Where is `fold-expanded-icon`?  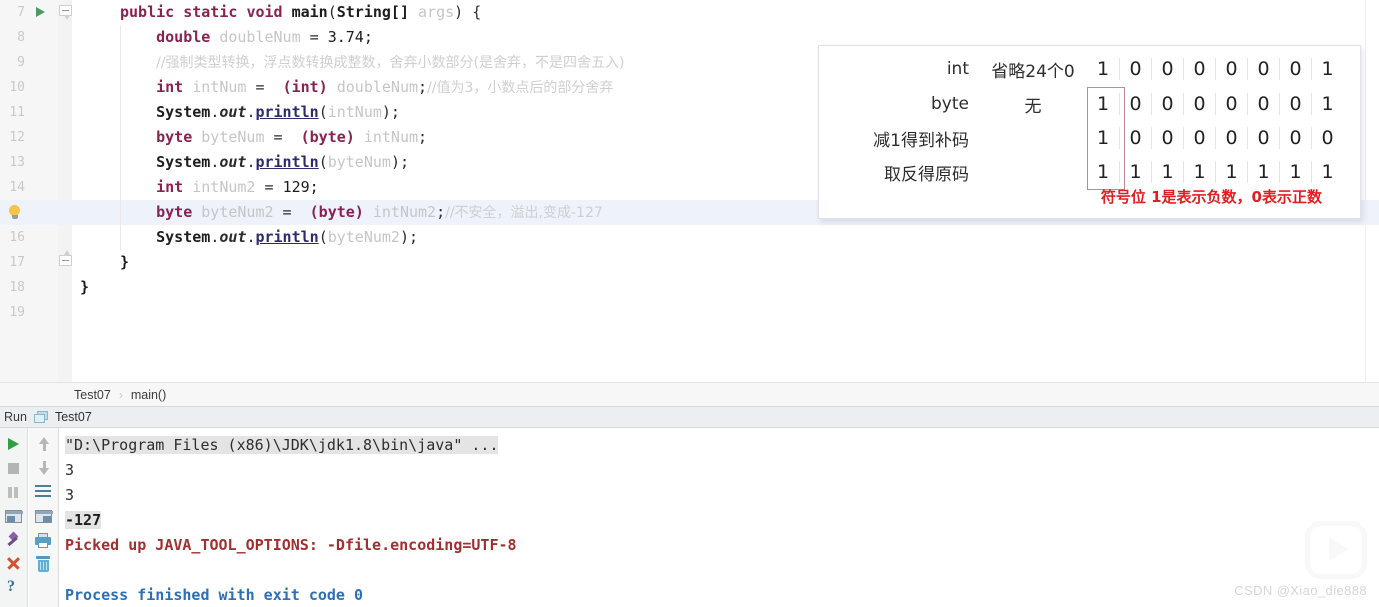
fold-expanded-icon is located at coordinates (65, 12).